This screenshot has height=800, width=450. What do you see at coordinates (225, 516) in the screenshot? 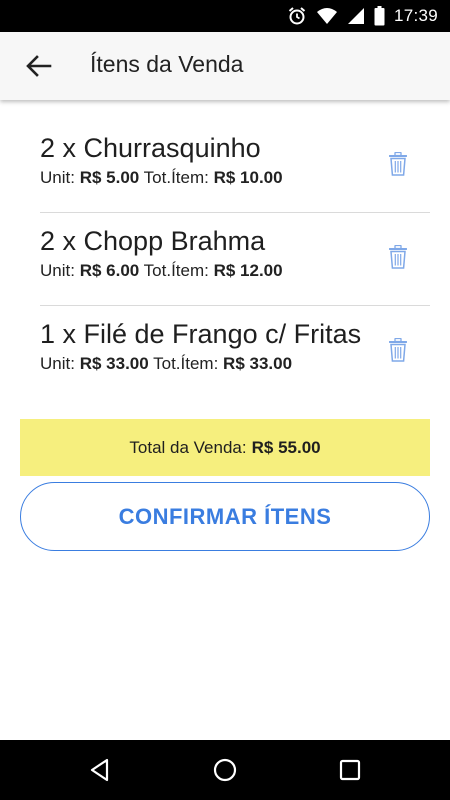
I see `confirm-items-button: CONFIRMAR ÍTENS` at bounding box center [225, 516].